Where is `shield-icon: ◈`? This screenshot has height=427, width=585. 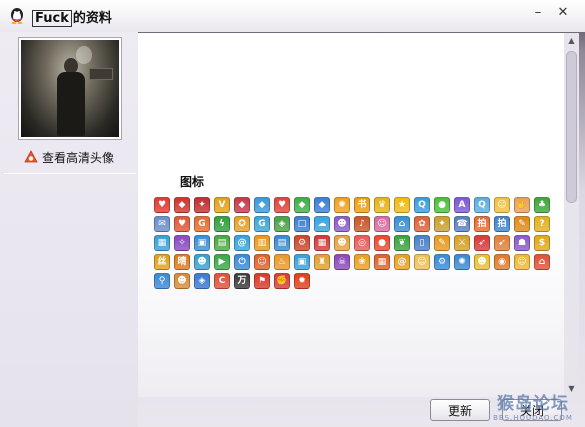
shield-icon: ◈ is located at coordinates (282, 224).